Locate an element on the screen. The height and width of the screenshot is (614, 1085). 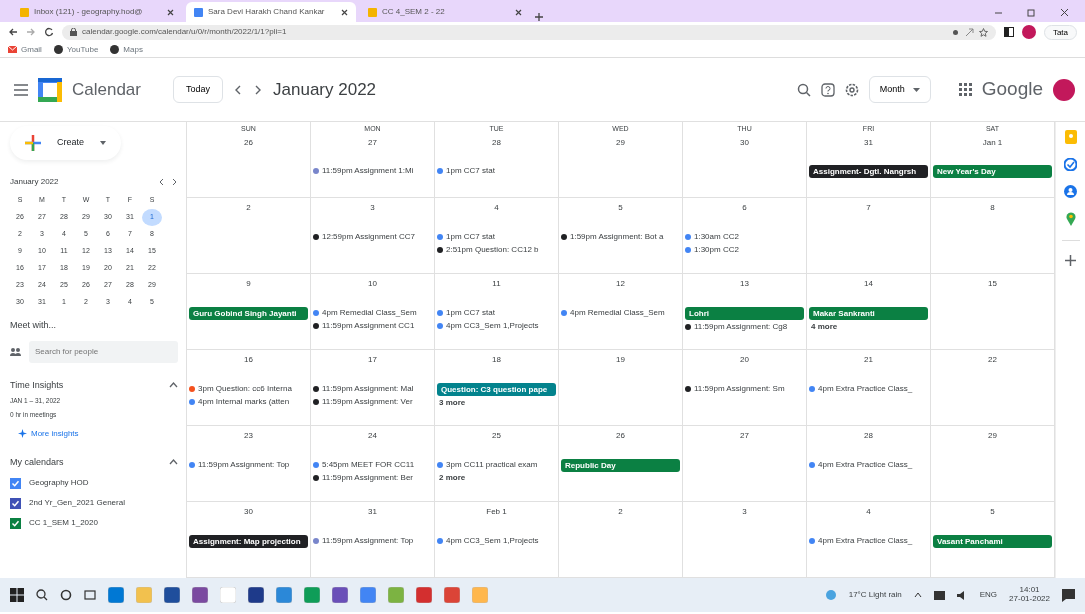
date-number: 18 is located at coordinates (496, 360).